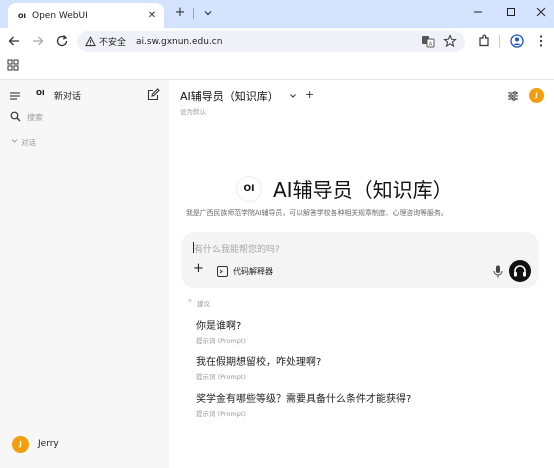  I want to click on url-text: ai.sw.gxnun.edu.cn, so click(179, 42).